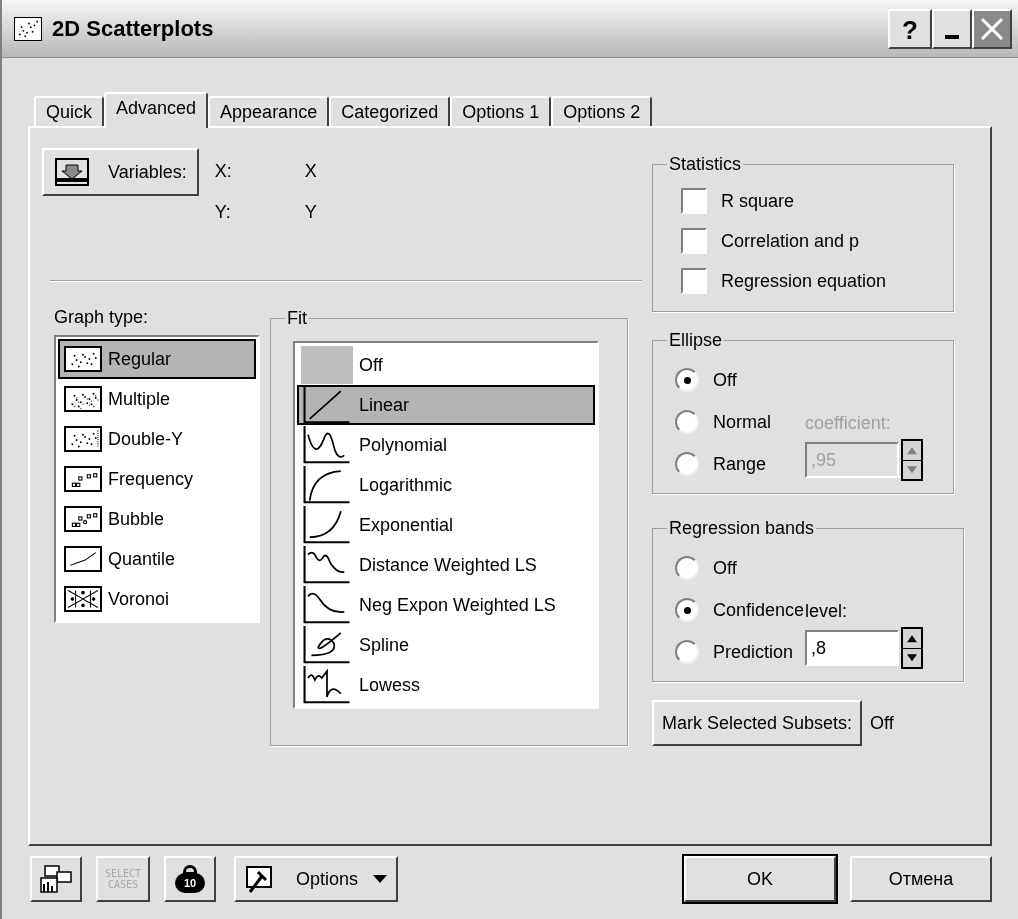  I want to click on list-item: Logarithmic, so click(446, 485).